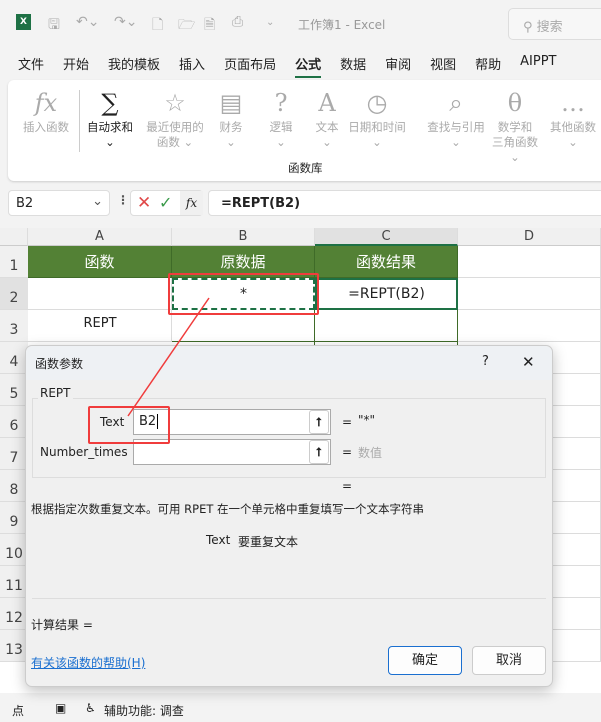 Image resolution: width=601 pixels, height=722 pixels. What do you see at coordinates (515, 125) in the screenshot?
I see `ribbon-button-8: θ 数学和 三角函数 ⌄` at bounding box center [515, 125].